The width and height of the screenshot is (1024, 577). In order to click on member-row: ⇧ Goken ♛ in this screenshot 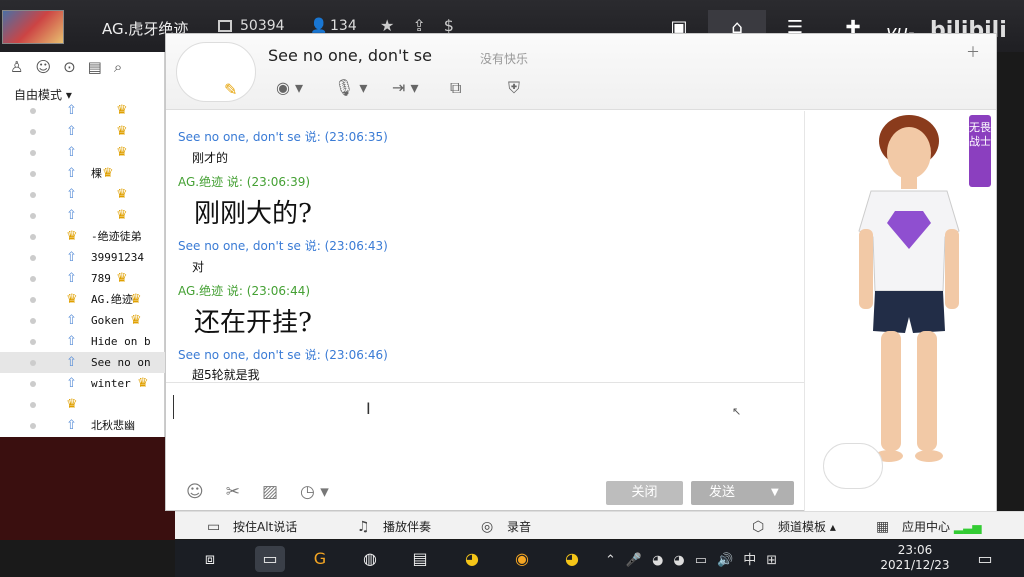, I will do `click(82, 320)`.